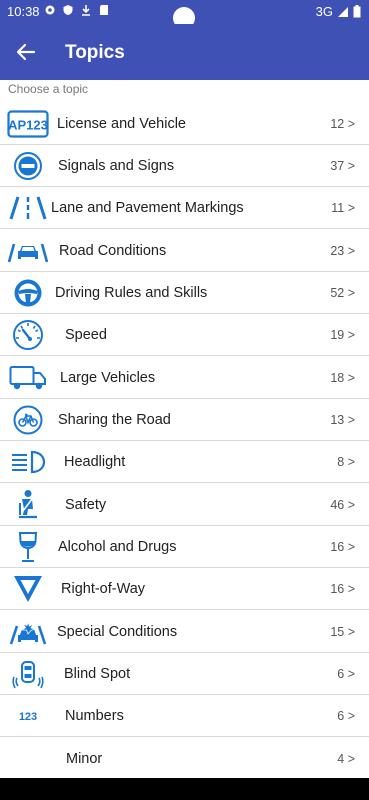 The image size is (369, 800). I want to click on topic-label: Driving Rules and Skills, so click(131, 293).